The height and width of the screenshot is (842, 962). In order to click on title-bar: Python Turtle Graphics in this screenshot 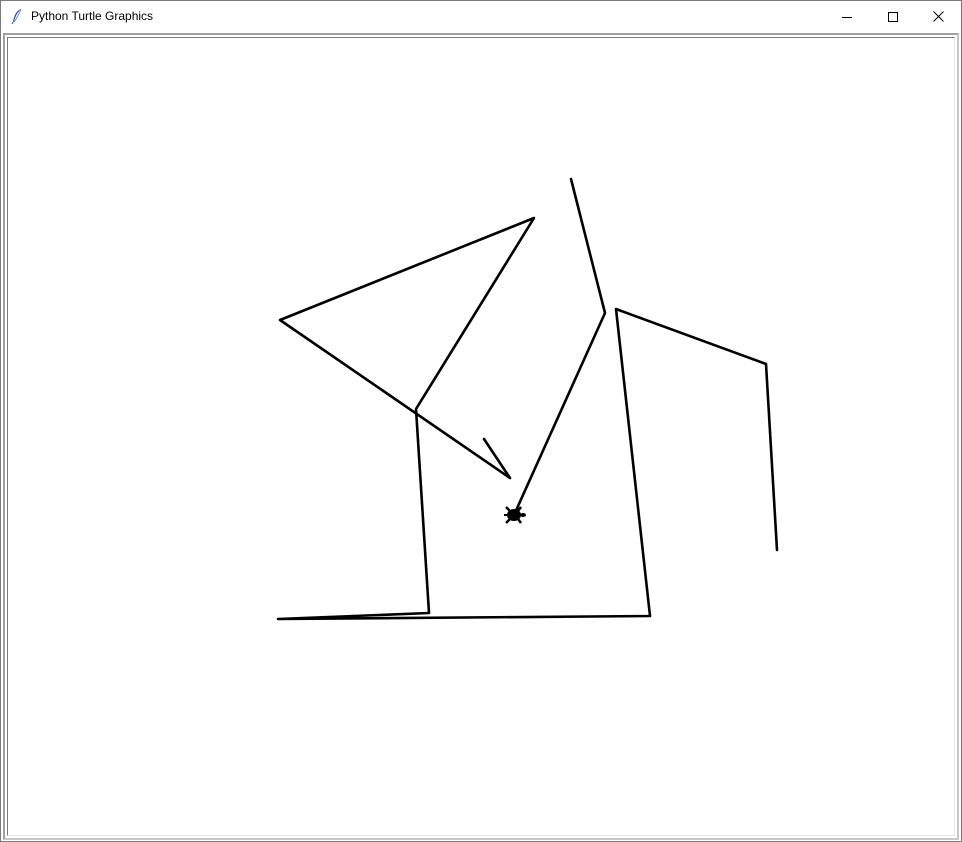, I will do `click(481, 16)`.